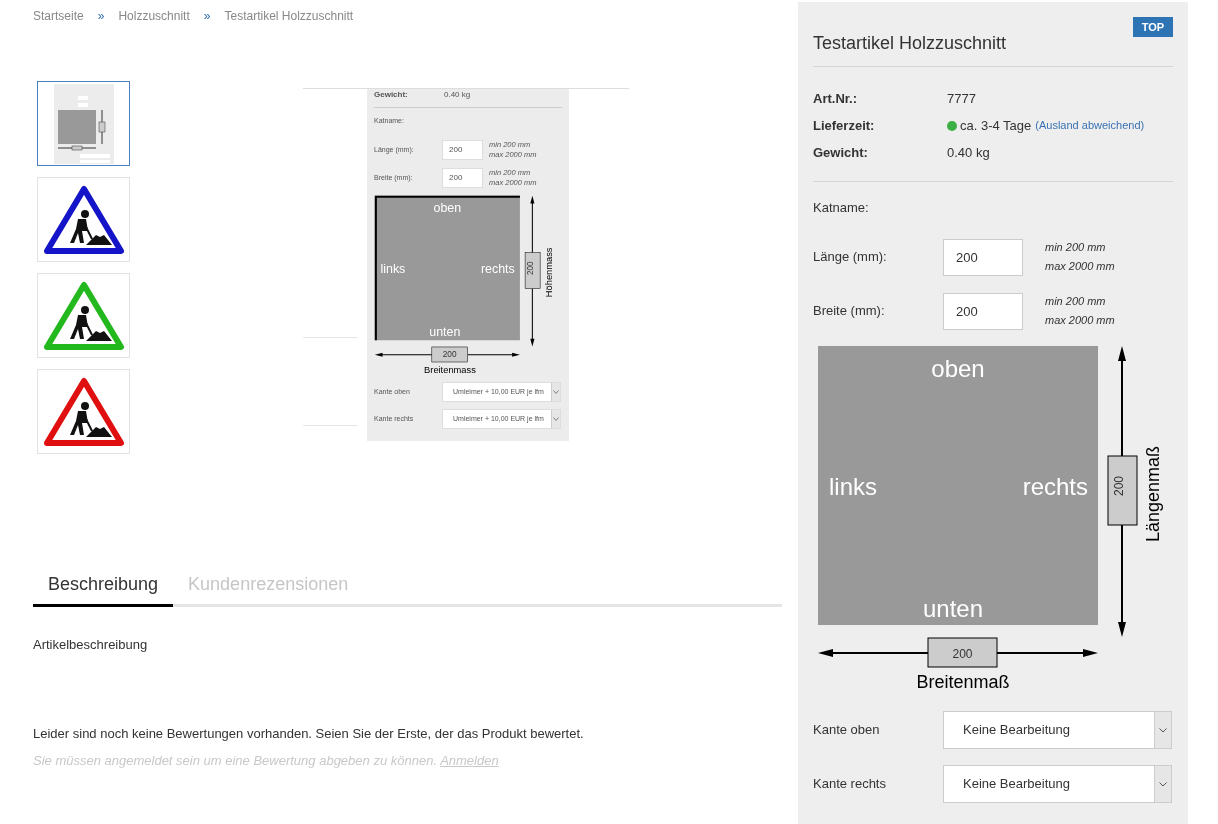 This screenshot has height=824, width=1218. I want to click on dimension-label: Breitenmaß, so click(963, 682).